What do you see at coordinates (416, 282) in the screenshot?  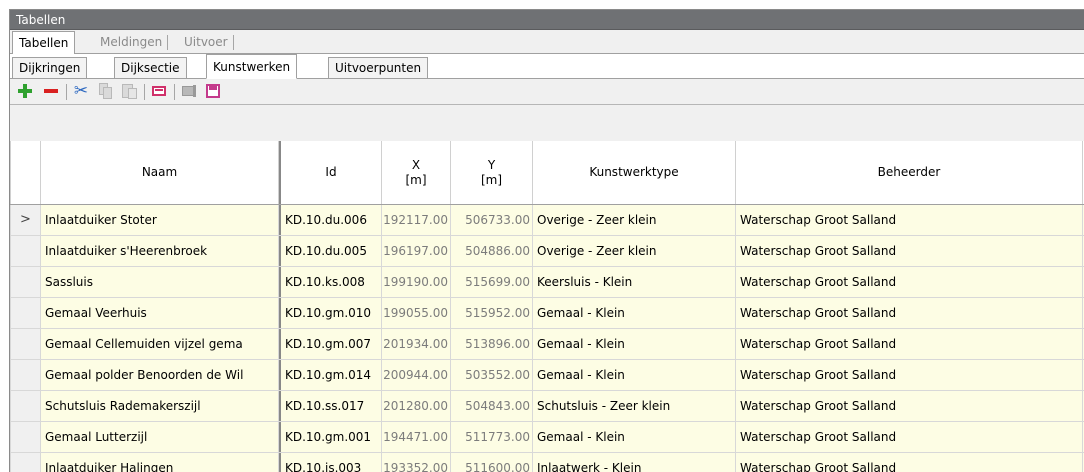 I see `cell-x: 199190.00` at bounding box center [416, 282].